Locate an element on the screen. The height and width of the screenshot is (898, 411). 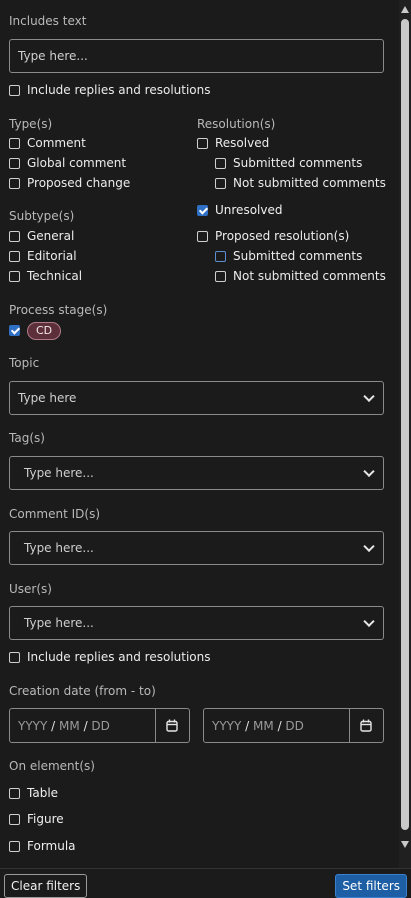
subtypes-label: Subtype(s) is located at coordinates (42, 216).